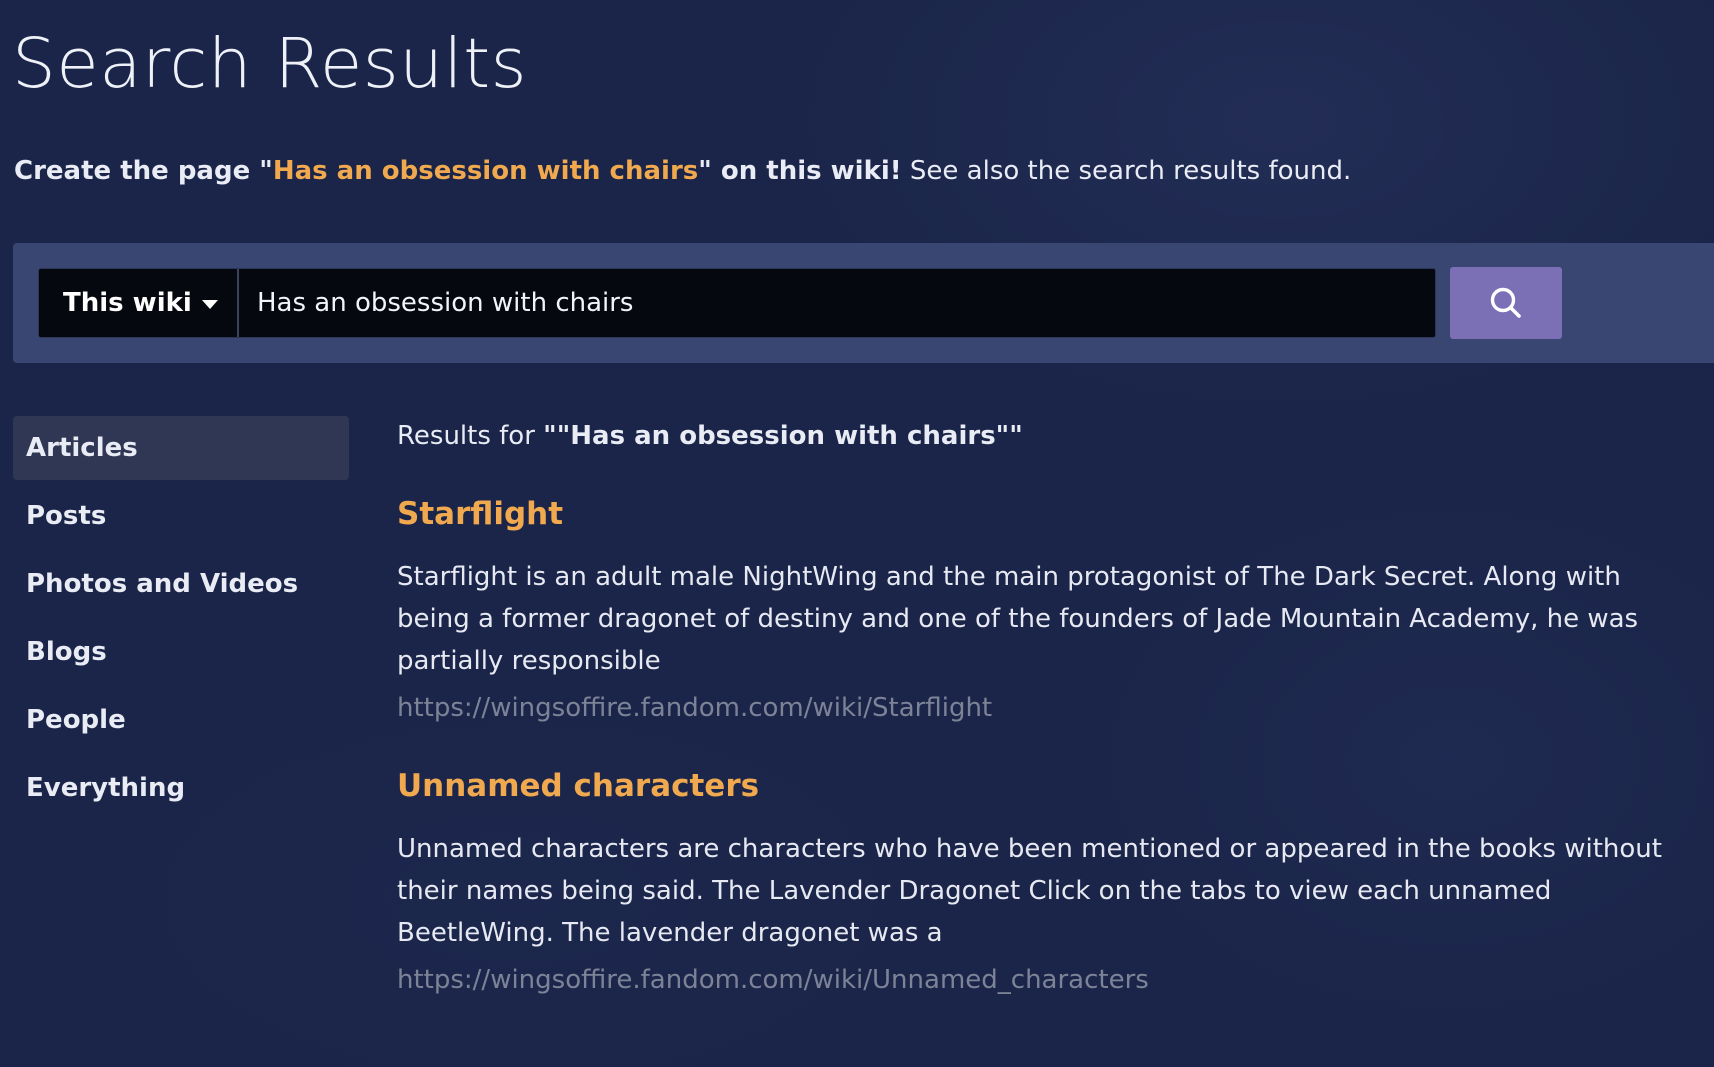  I want to click on sidebar-item-label: Everything, so click(106, 788).